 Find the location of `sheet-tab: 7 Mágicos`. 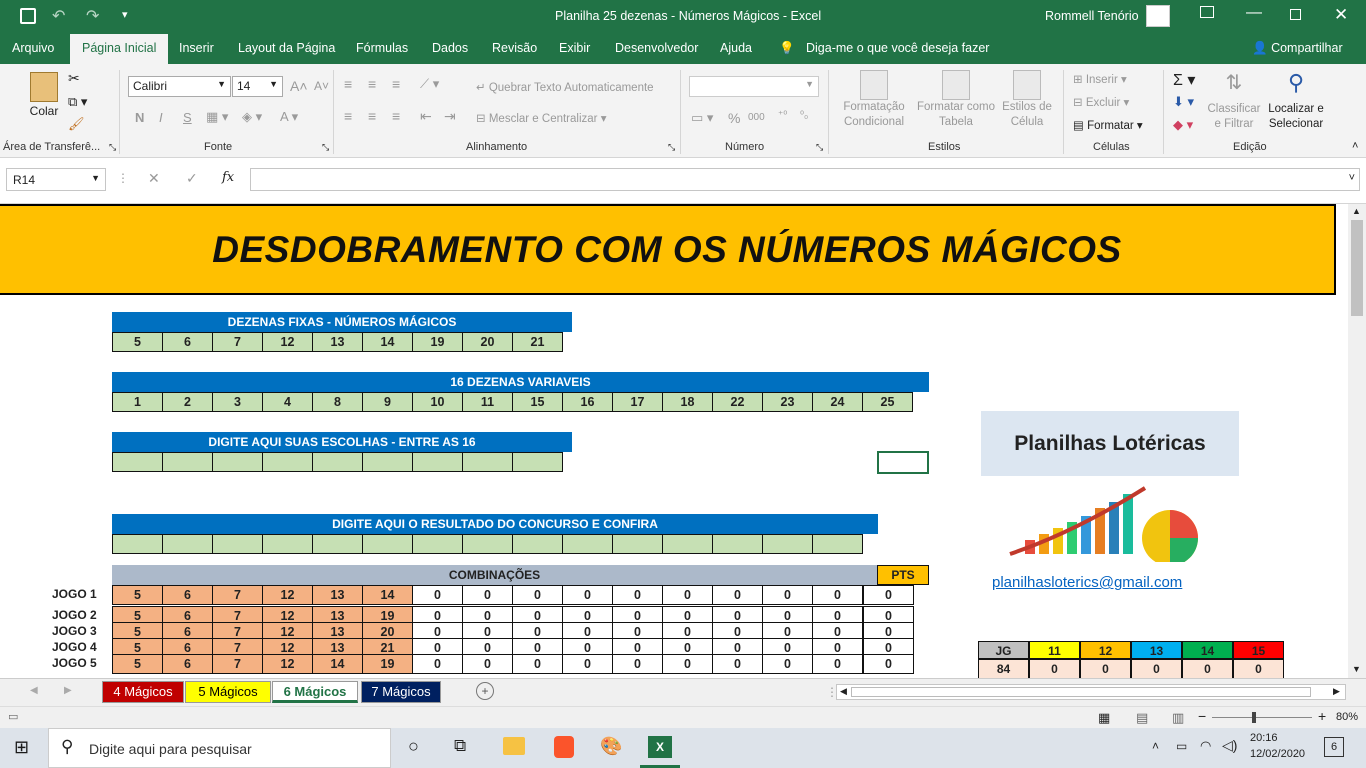

sheet-tab: 7 Mágicos is located at coordinates (401, 692).